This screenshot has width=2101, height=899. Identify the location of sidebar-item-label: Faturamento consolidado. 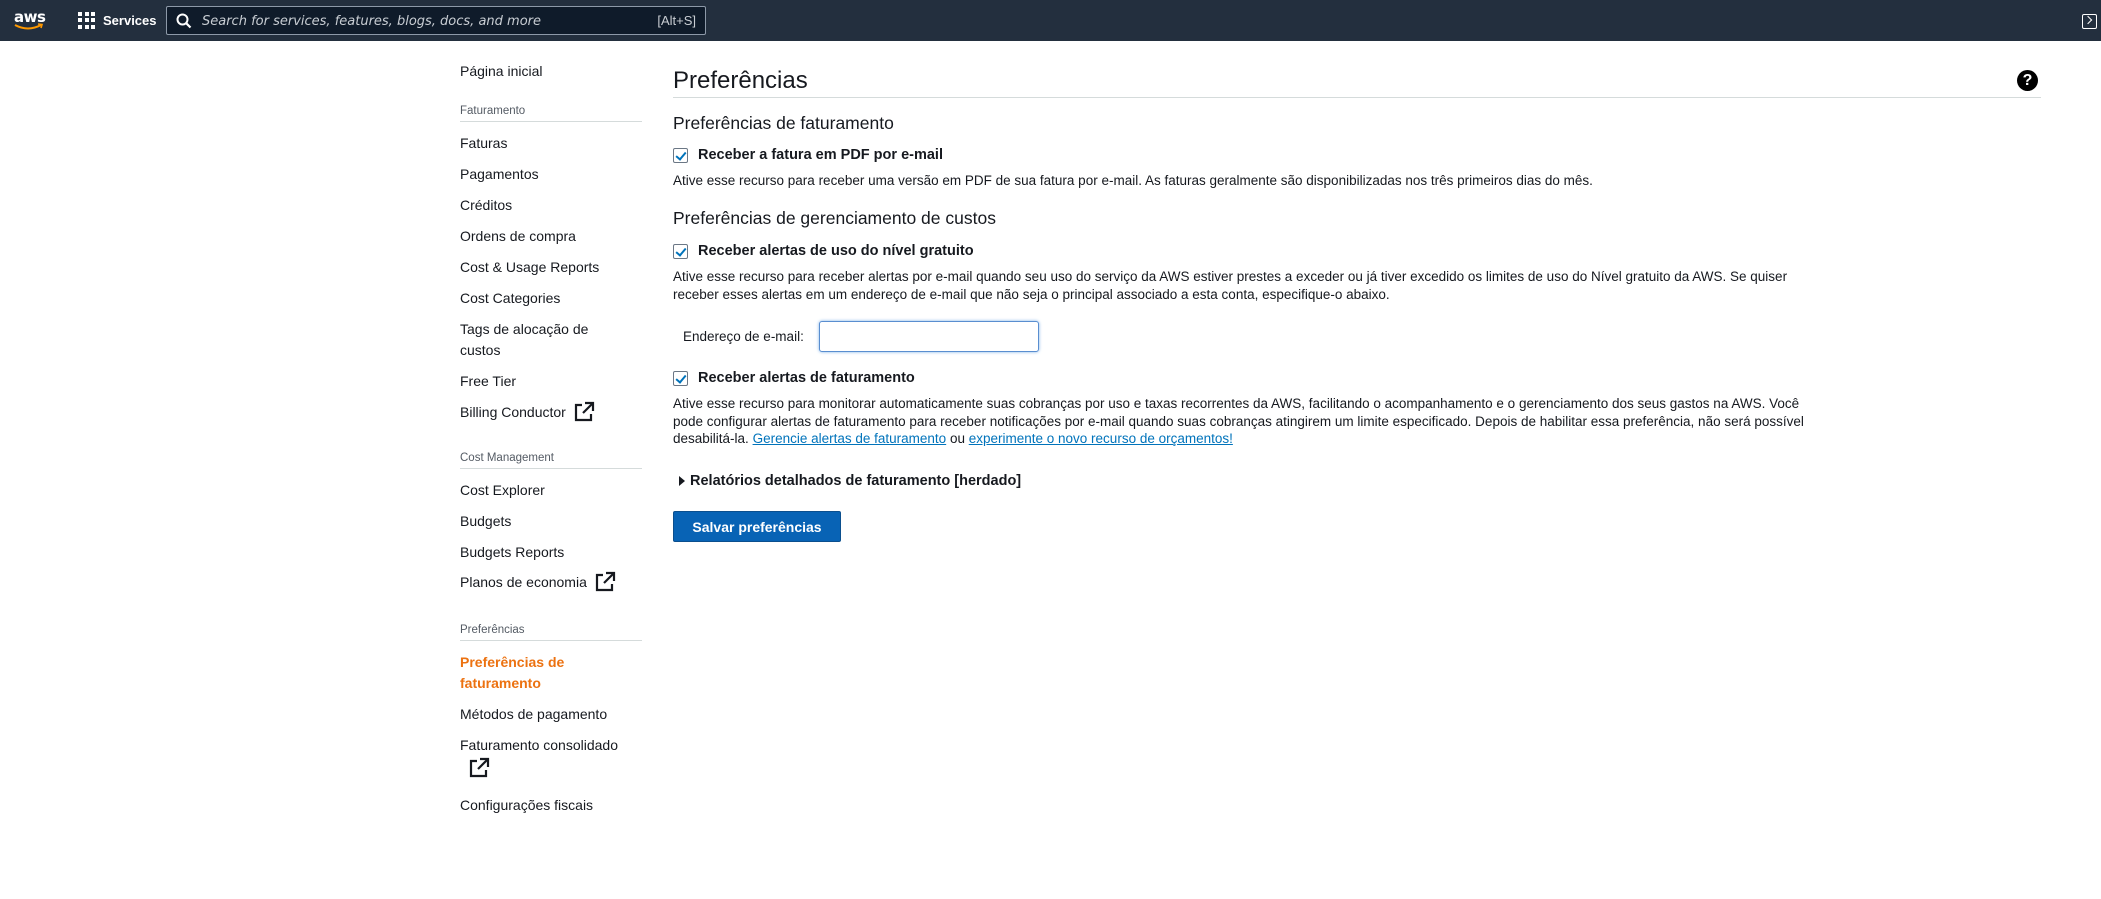
(539, 745).